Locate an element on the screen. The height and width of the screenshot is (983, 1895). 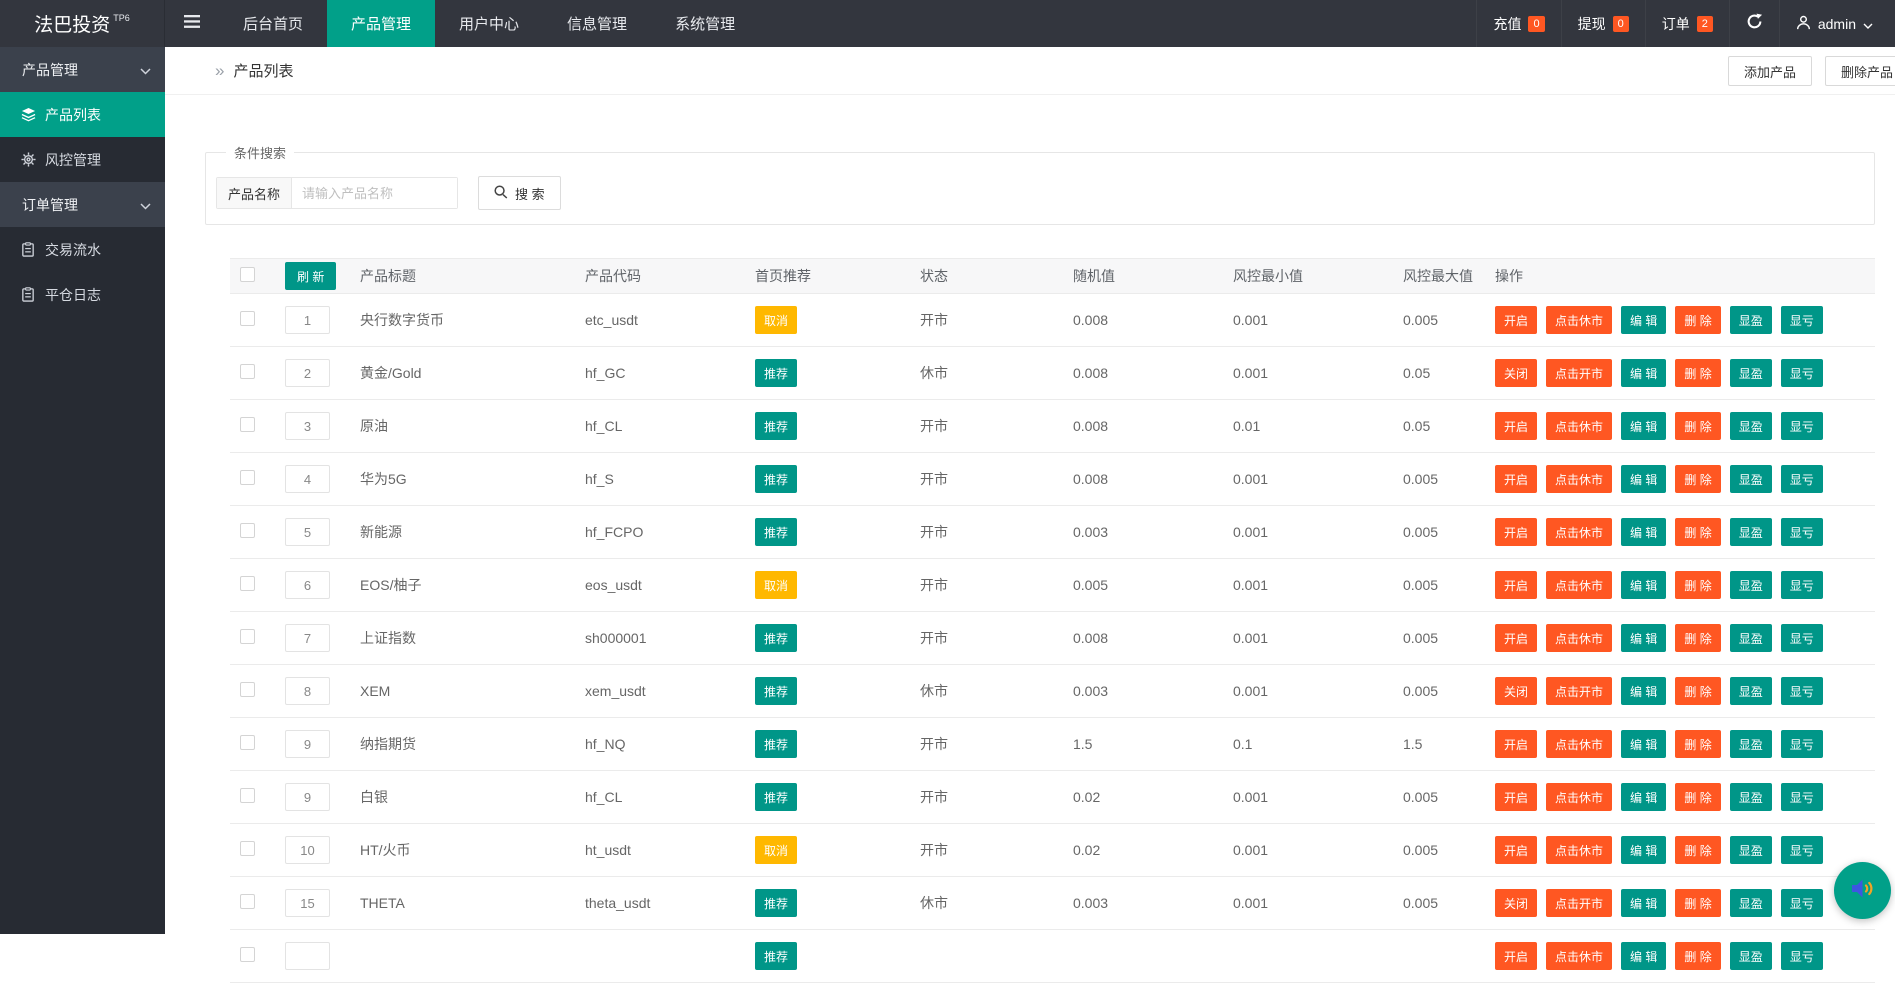
toggle-market-button: 点击开市 is located at coordinates (1579, 691).